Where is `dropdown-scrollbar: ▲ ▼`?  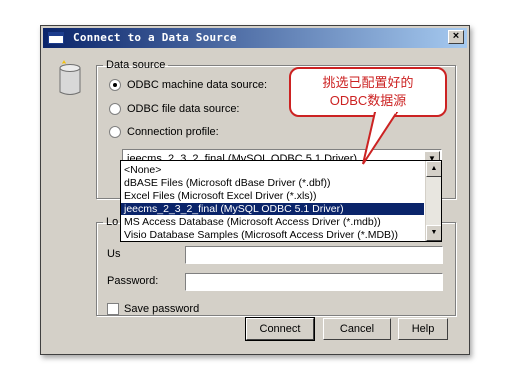 dropdown-scrollbar: ▲ ▼ is located at coordinates (433, 201).